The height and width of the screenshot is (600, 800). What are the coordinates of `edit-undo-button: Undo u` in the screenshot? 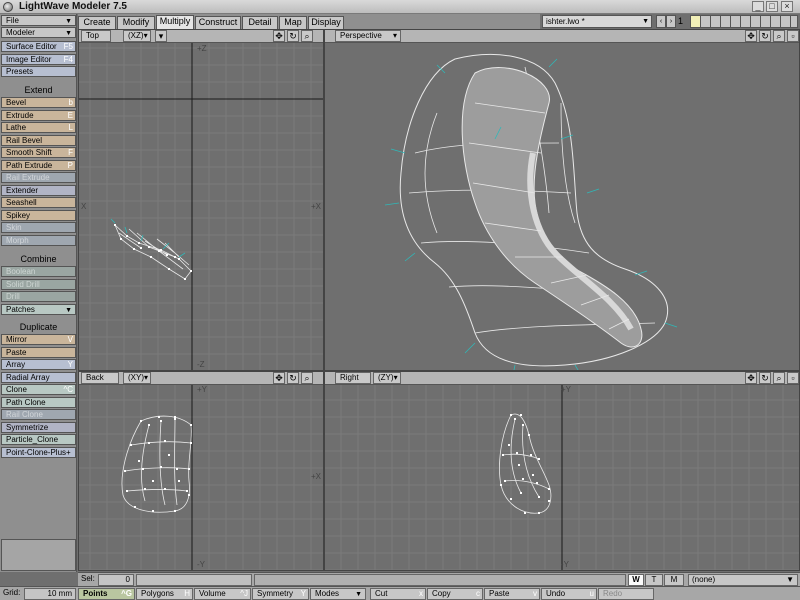 It's located at (569, 594).